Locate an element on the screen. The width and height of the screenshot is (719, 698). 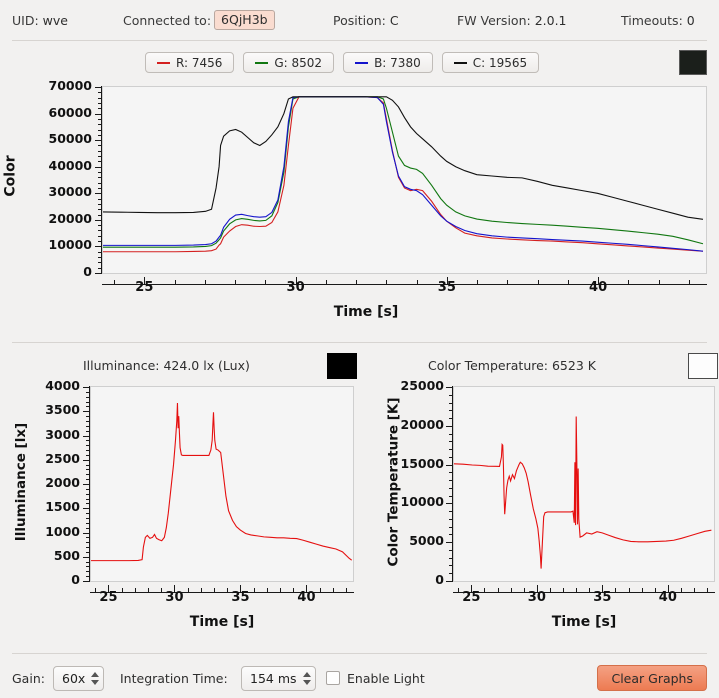
legend-item-r: R: 7456 is located at coordinates (190, 62).